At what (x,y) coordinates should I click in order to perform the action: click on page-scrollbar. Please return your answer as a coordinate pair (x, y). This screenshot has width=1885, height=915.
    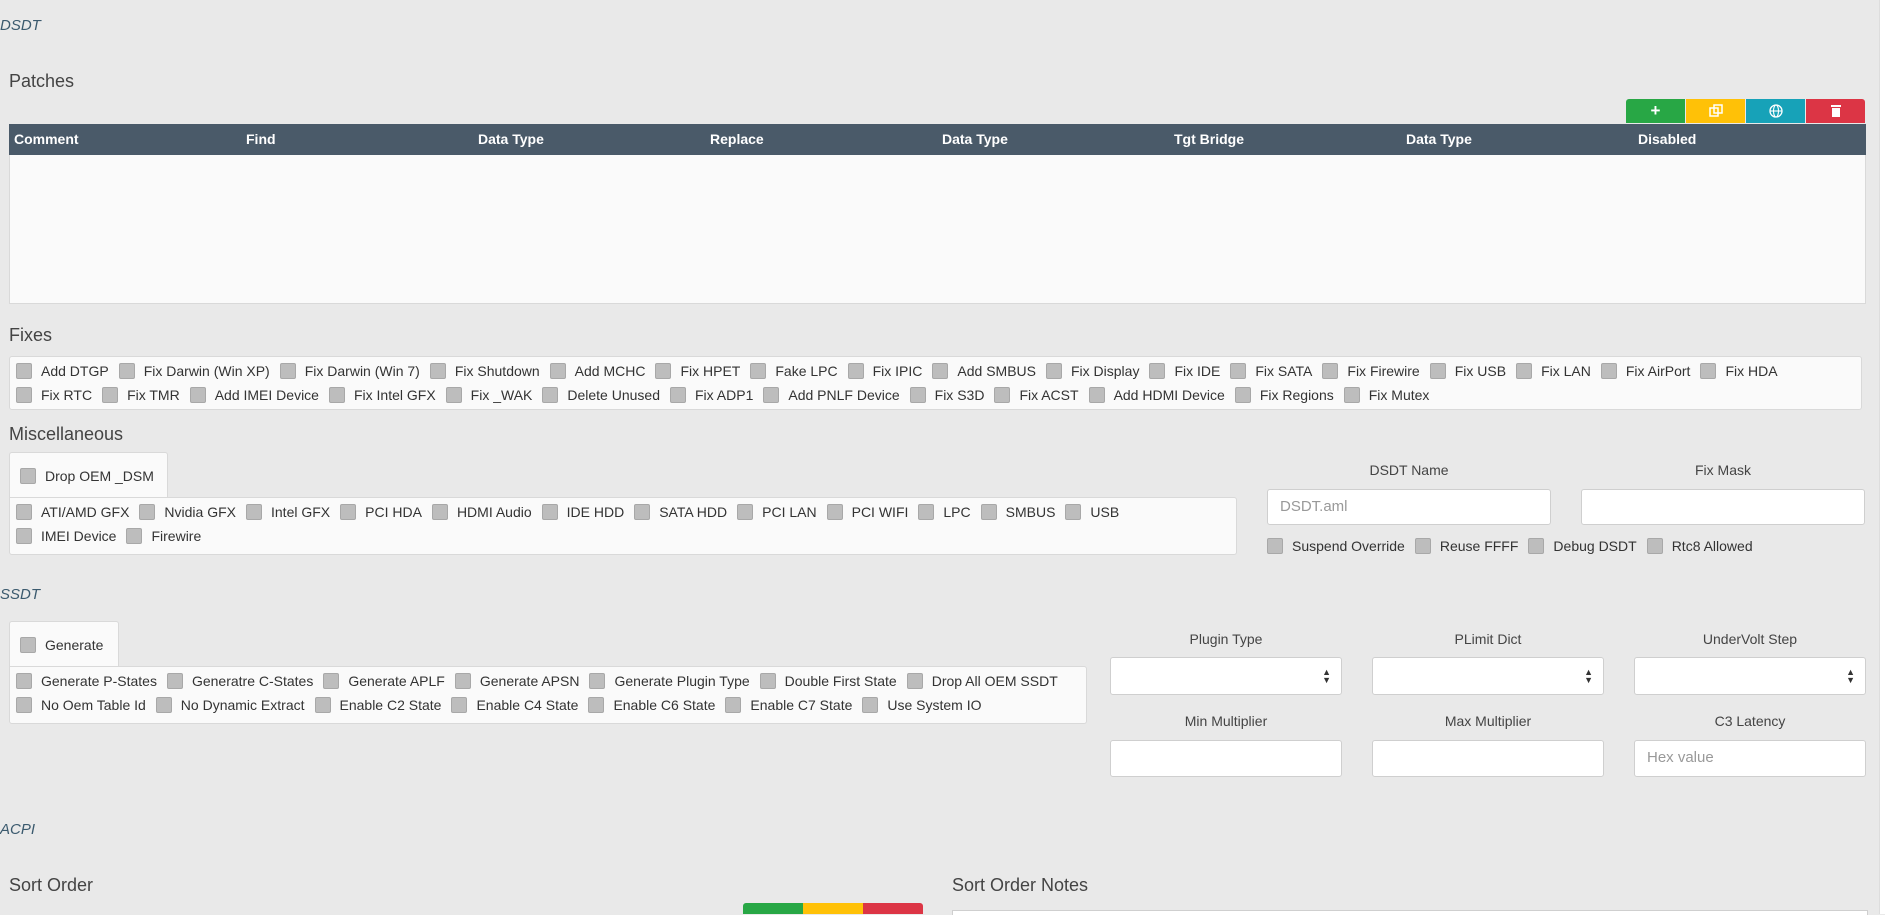
    Looking at the image, I should click on (1882, 457).